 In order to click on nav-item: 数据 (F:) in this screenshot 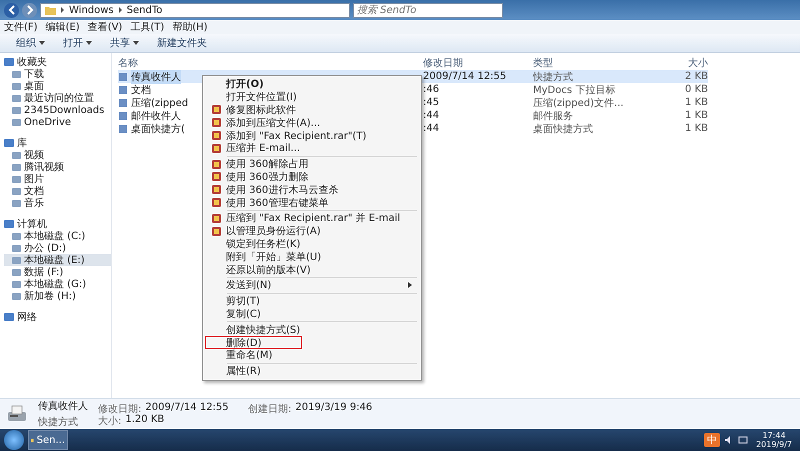, I will do `click(57, 272)`.